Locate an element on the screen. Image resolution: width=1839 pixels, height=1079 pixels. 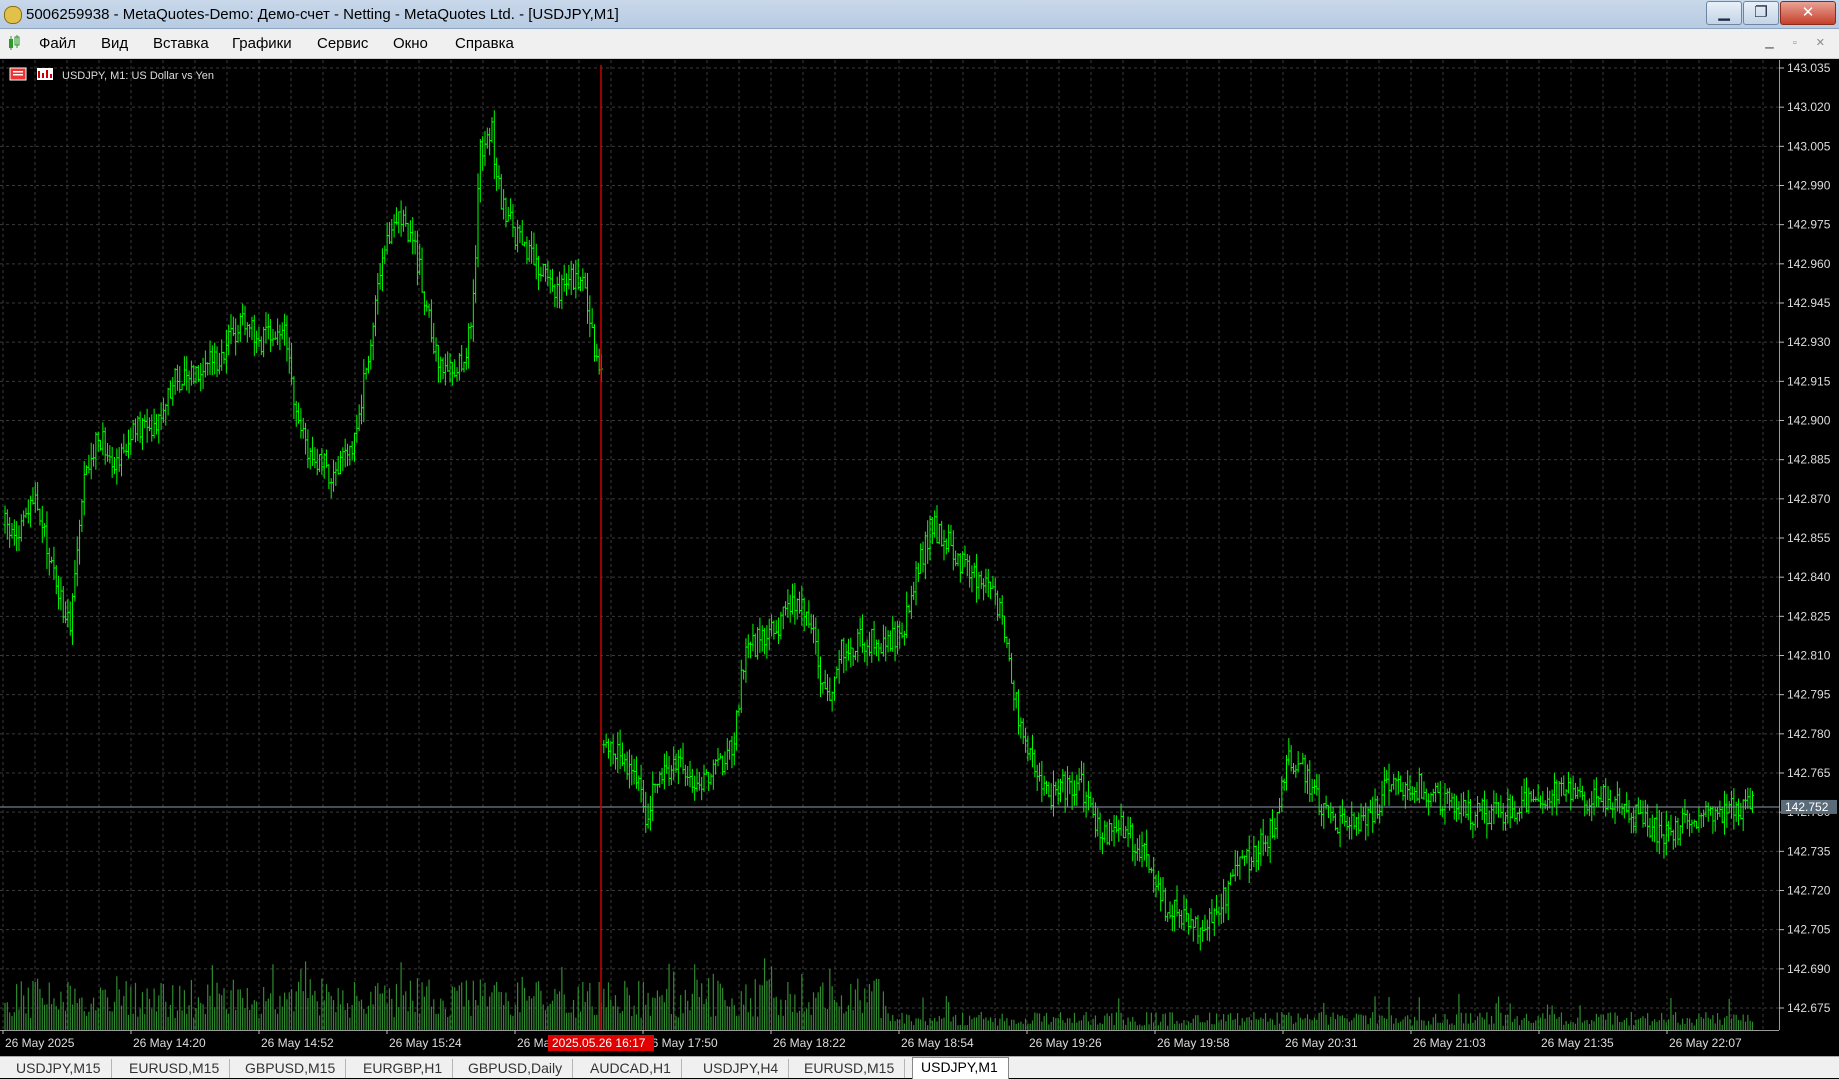
tab-usdjpy-m15: USDJPY,M15 is located at coordinates (60, 1068).